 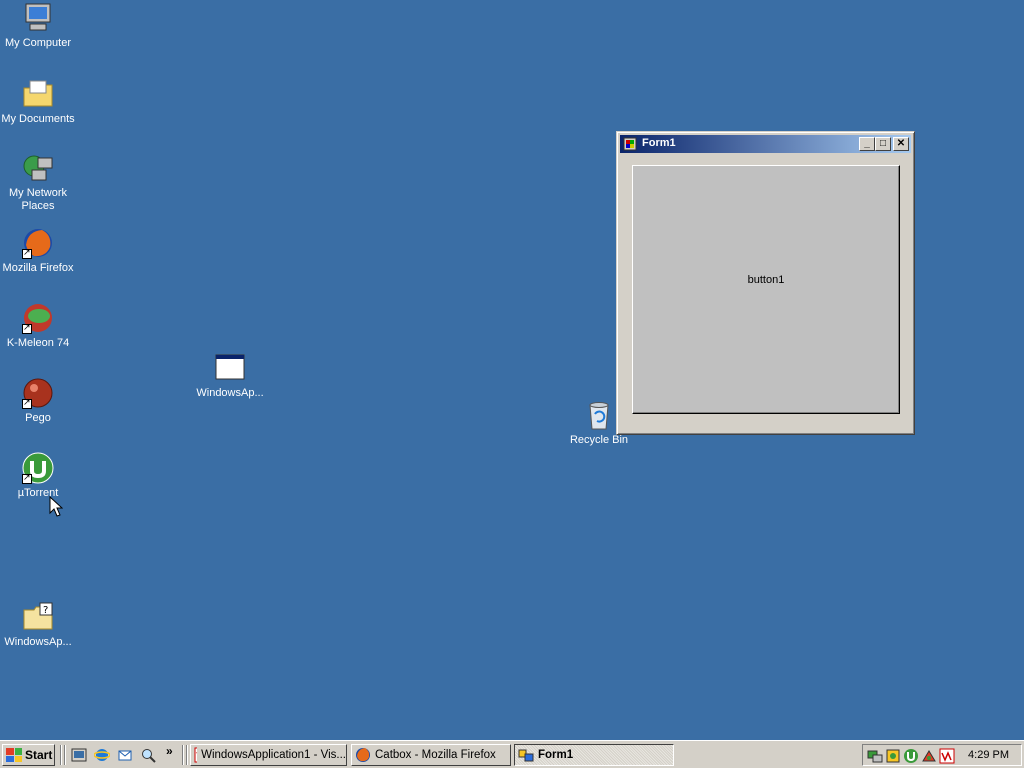 I want to click on utorrent-tray-icon, so click(x=911, y=756).